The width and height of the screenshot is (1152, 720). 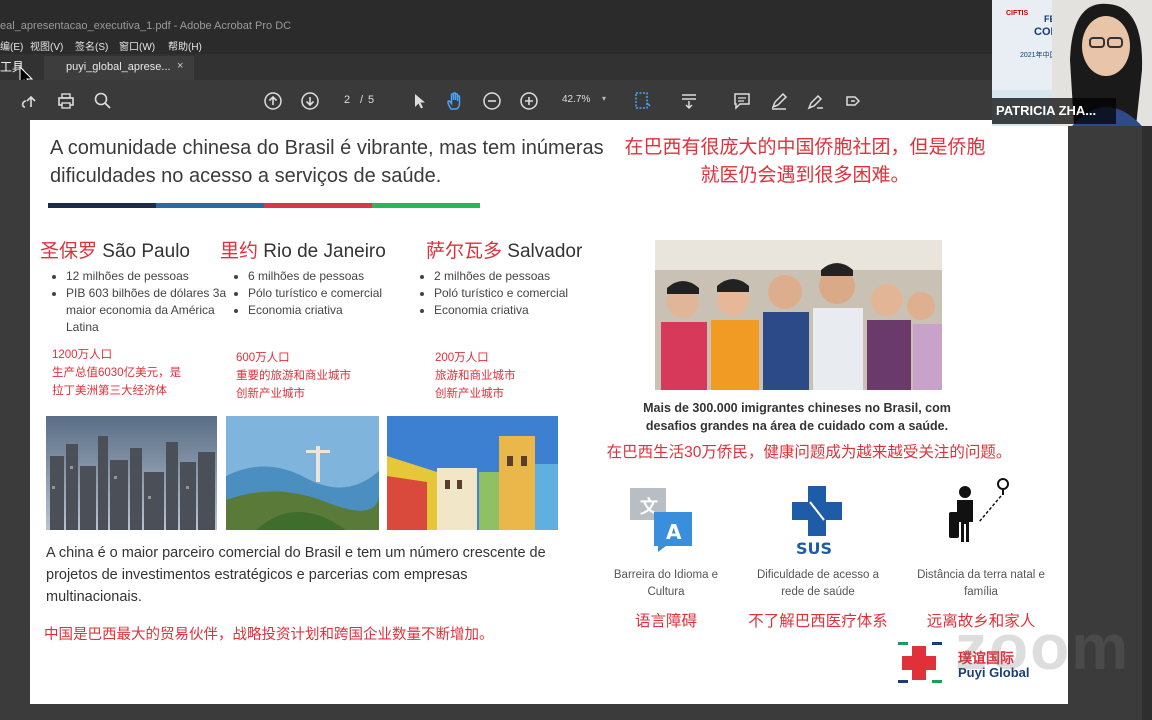 What do you see at coordinates (316, 293) in the screenshot?
I see `list-item: Pólo turístico e comercial` at bounding box center [316, 293].